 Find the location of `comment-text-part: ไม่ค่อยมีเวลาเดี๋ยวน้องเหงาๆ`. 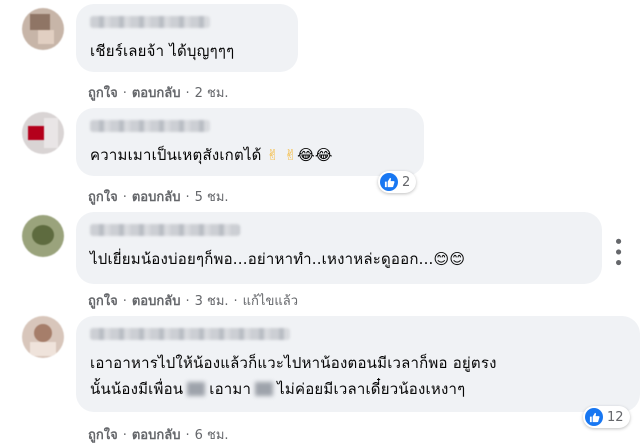

comment-text-part: ไม่ค่อยมีเวลาเดี๋ยวน้องเหงาๆ is located at coordinates (371, 389).